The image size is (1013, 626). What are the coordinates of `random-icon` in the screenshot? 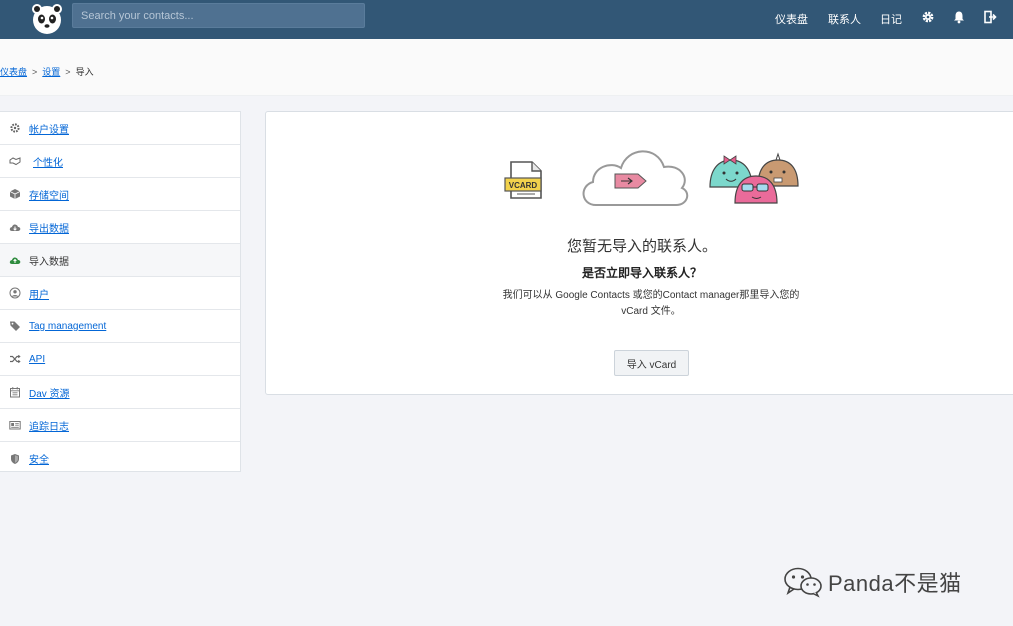 It's located at (15, 359).